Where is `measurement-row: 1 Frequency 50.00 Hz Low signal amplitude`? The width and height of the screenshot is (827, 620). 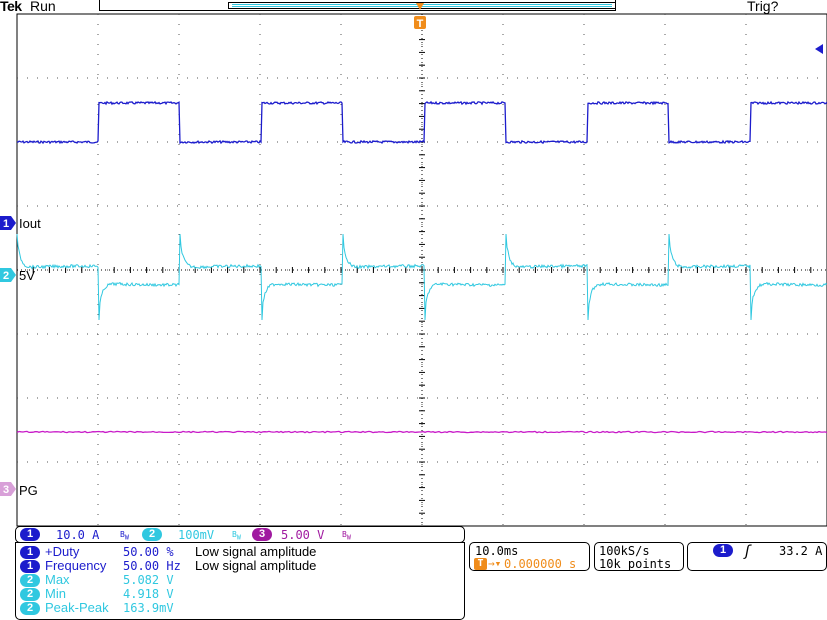 measurement-row: 1 Frequency 50.00 Hz Low signal amplitude is located at coordinates (168, 566).